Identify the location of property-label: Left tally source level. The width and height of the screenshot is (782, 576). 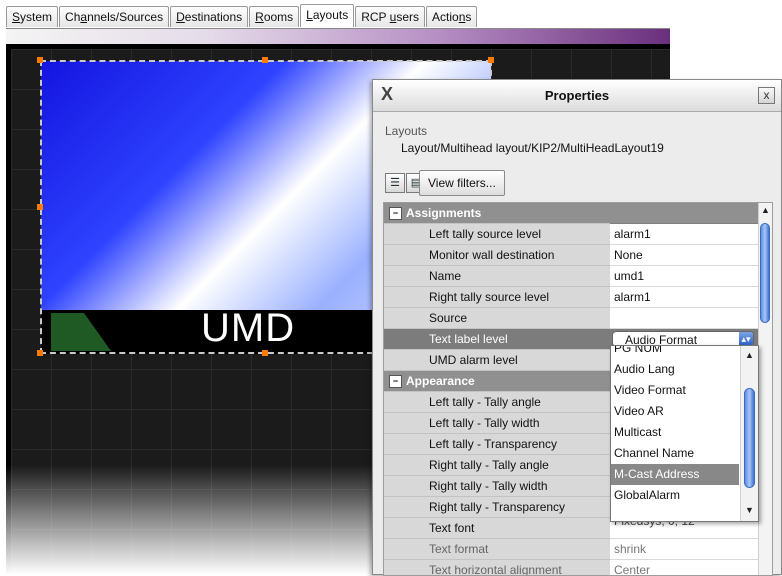
(497, 234).